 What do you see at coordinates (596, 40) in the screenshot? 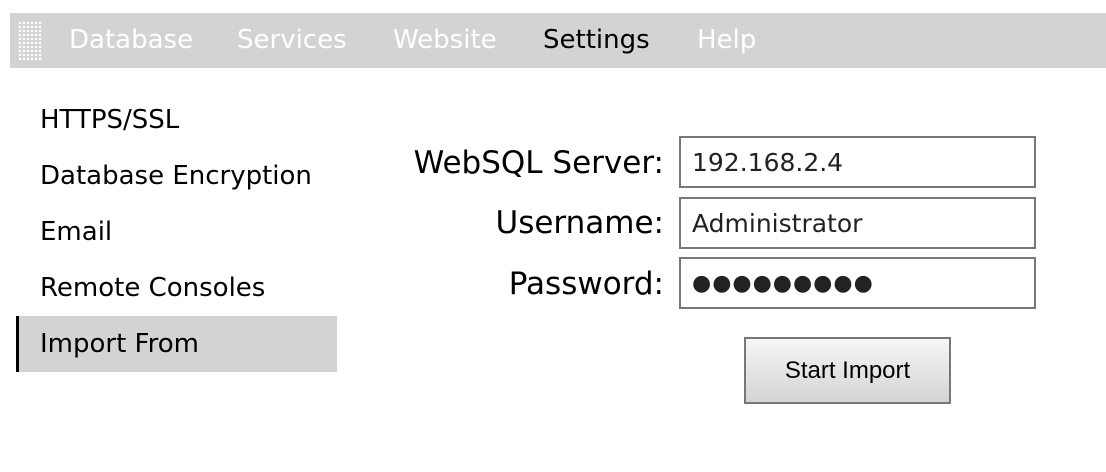
I see `menu-item-settings: Settings` at bounding box center [596, 40].